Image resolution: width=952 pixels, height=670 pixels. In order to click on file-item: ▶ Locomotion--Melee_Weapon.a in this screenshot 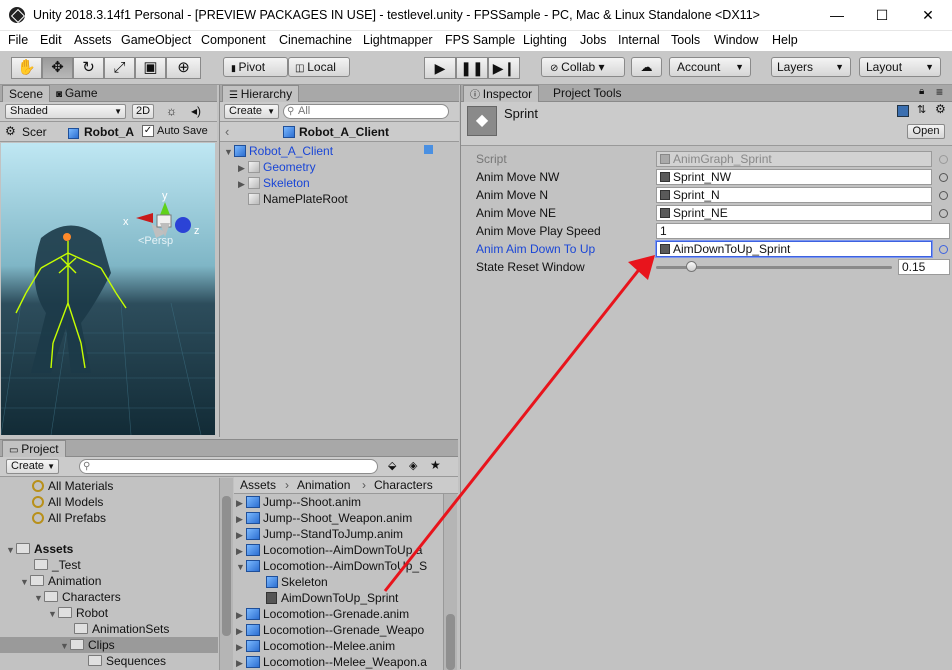, I will do `click(339, 662)`.